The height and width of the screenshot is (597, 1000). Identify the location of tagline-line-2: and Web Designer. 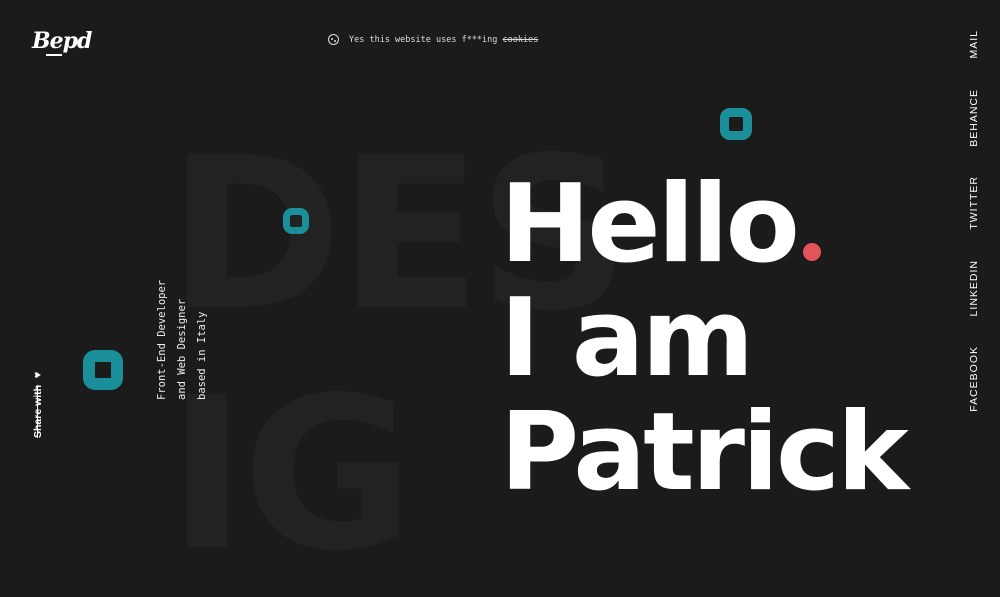
(182, 349).